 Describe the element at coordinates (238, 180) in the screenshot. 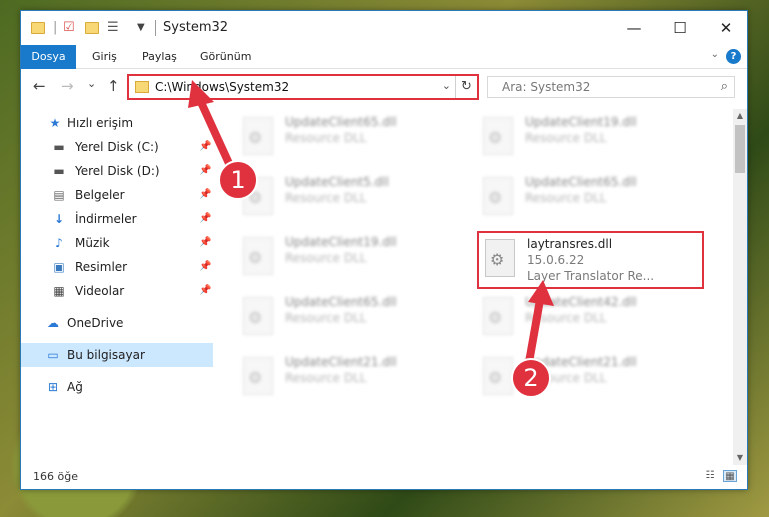

I see `step-1-badge: 1` at that location.